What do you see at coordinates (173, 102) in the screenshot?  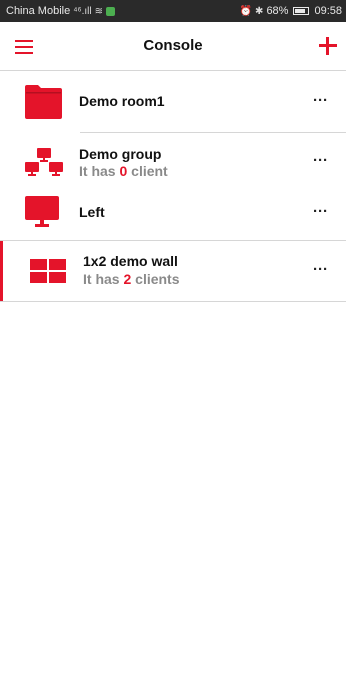 I see `list-item: Demo room1 ···` at bounding box center [173, 102].